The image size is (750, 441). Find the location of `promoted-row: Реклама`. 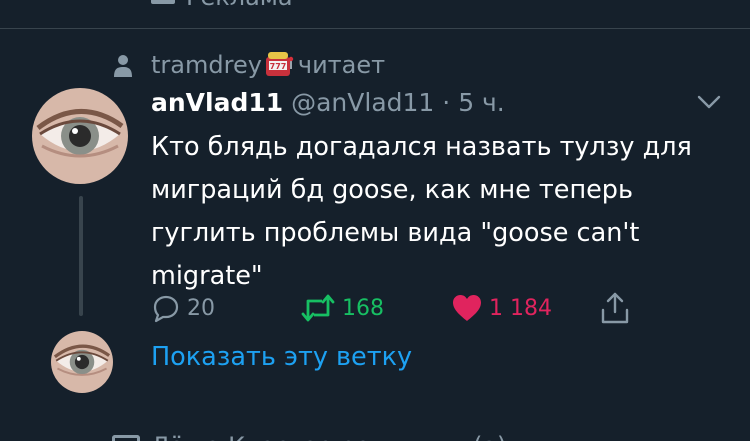

promoted-row: Реклама is located at coordinates (375, 14).